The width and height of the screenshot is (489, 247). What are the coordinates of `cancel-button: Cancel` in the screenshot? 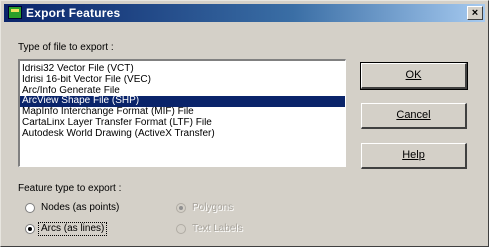 It's located at (414, 116).